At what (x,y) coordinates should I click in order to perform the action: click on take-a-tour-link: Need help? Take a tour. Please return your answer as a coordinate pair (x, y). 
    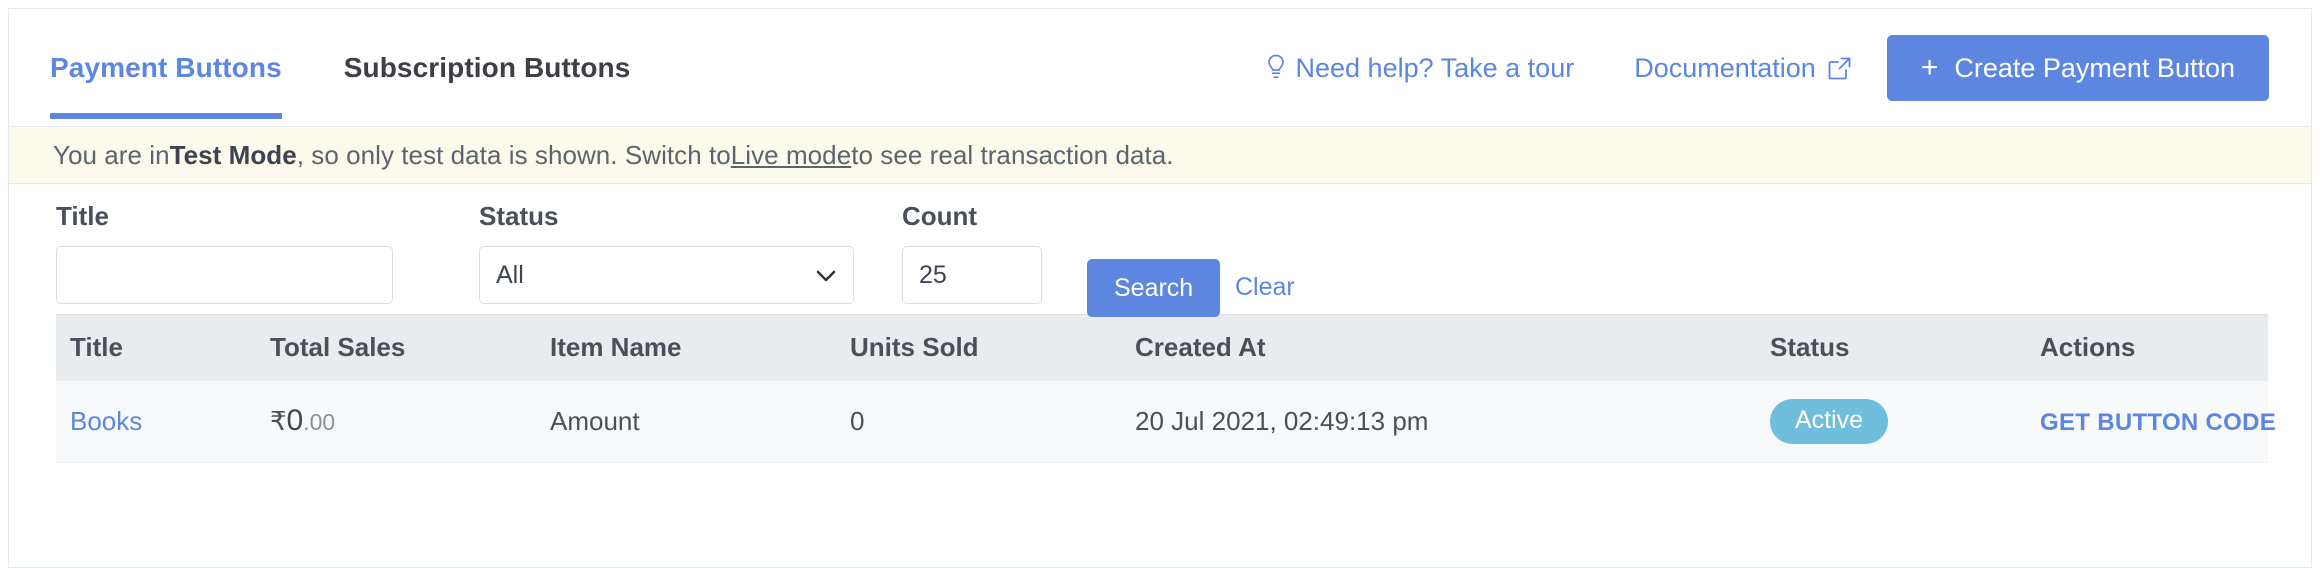
    Looking at the image, I should click on (1420, 68).